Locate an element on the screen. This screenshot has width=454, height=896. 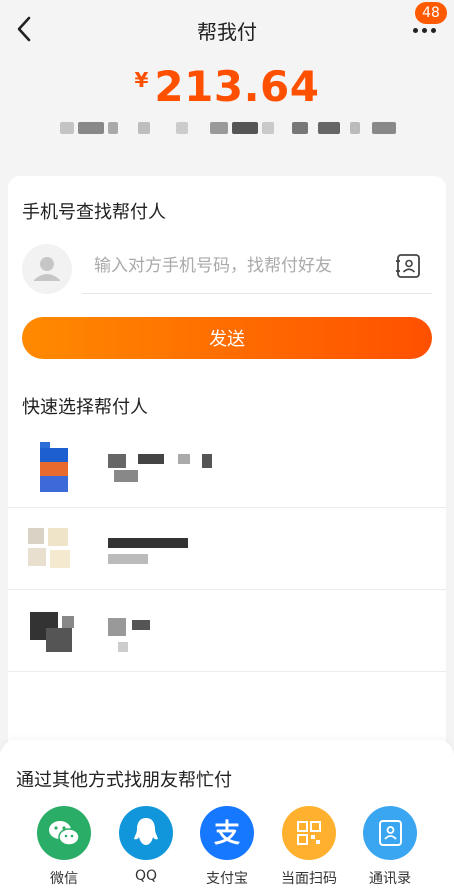
qq-icon is located at coordinates (146, 833).